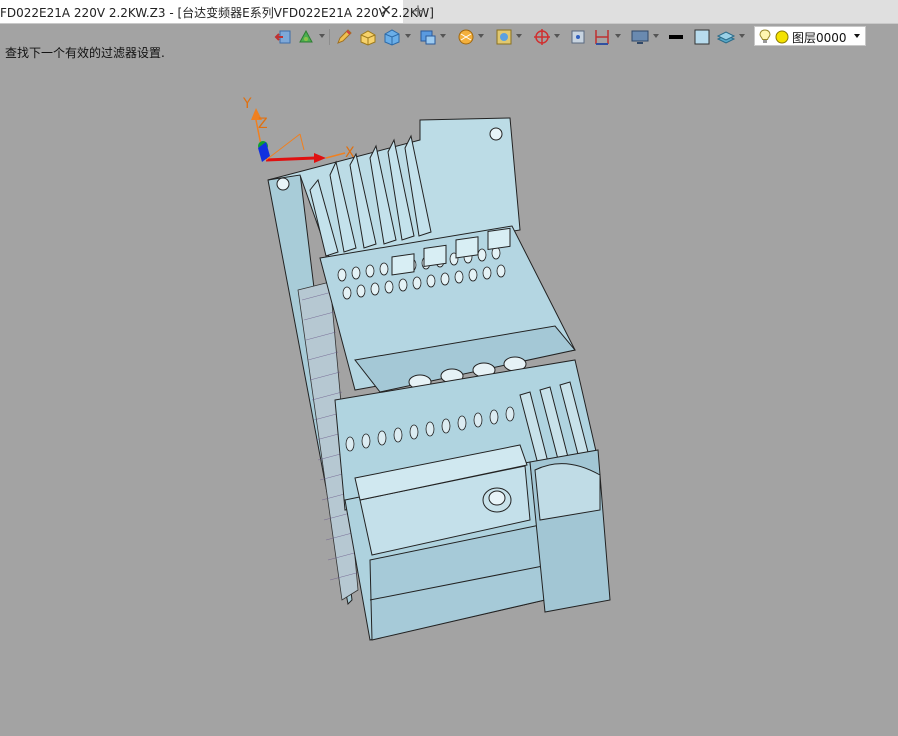 The width and height of the screenshot is (898, 736). Describe the element at coordinates (640, 37) in the screenshot. I see `monitor-icon` at that location.